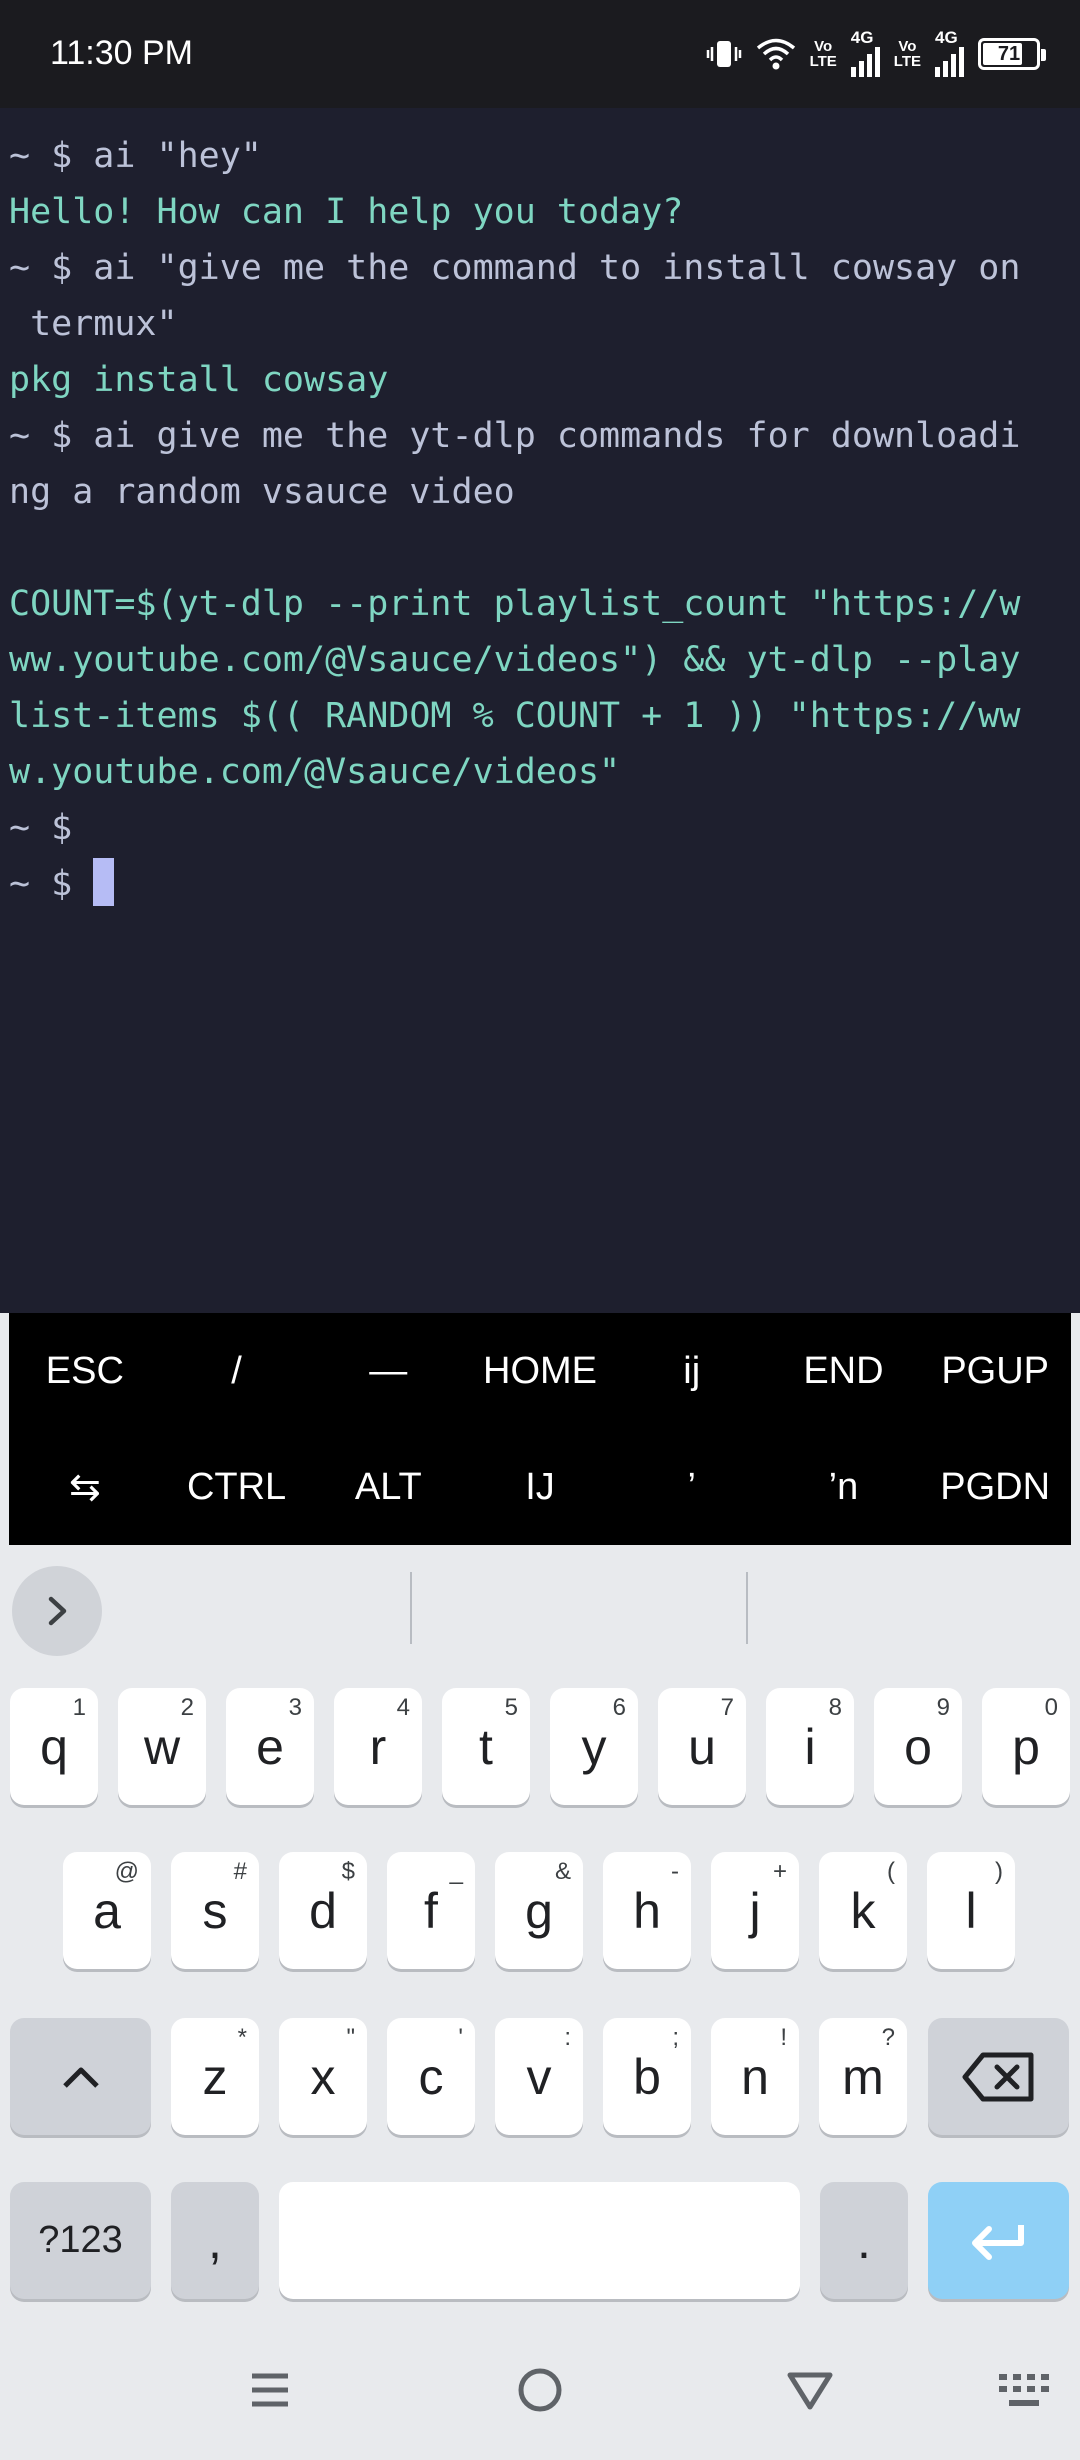 The height and width of the screenshot is (2460, 1080). What do you see at coordinates (844, 1371) in the screenshot?
I see `extra-key-1-6: END` at bounding box center [844, 1371].